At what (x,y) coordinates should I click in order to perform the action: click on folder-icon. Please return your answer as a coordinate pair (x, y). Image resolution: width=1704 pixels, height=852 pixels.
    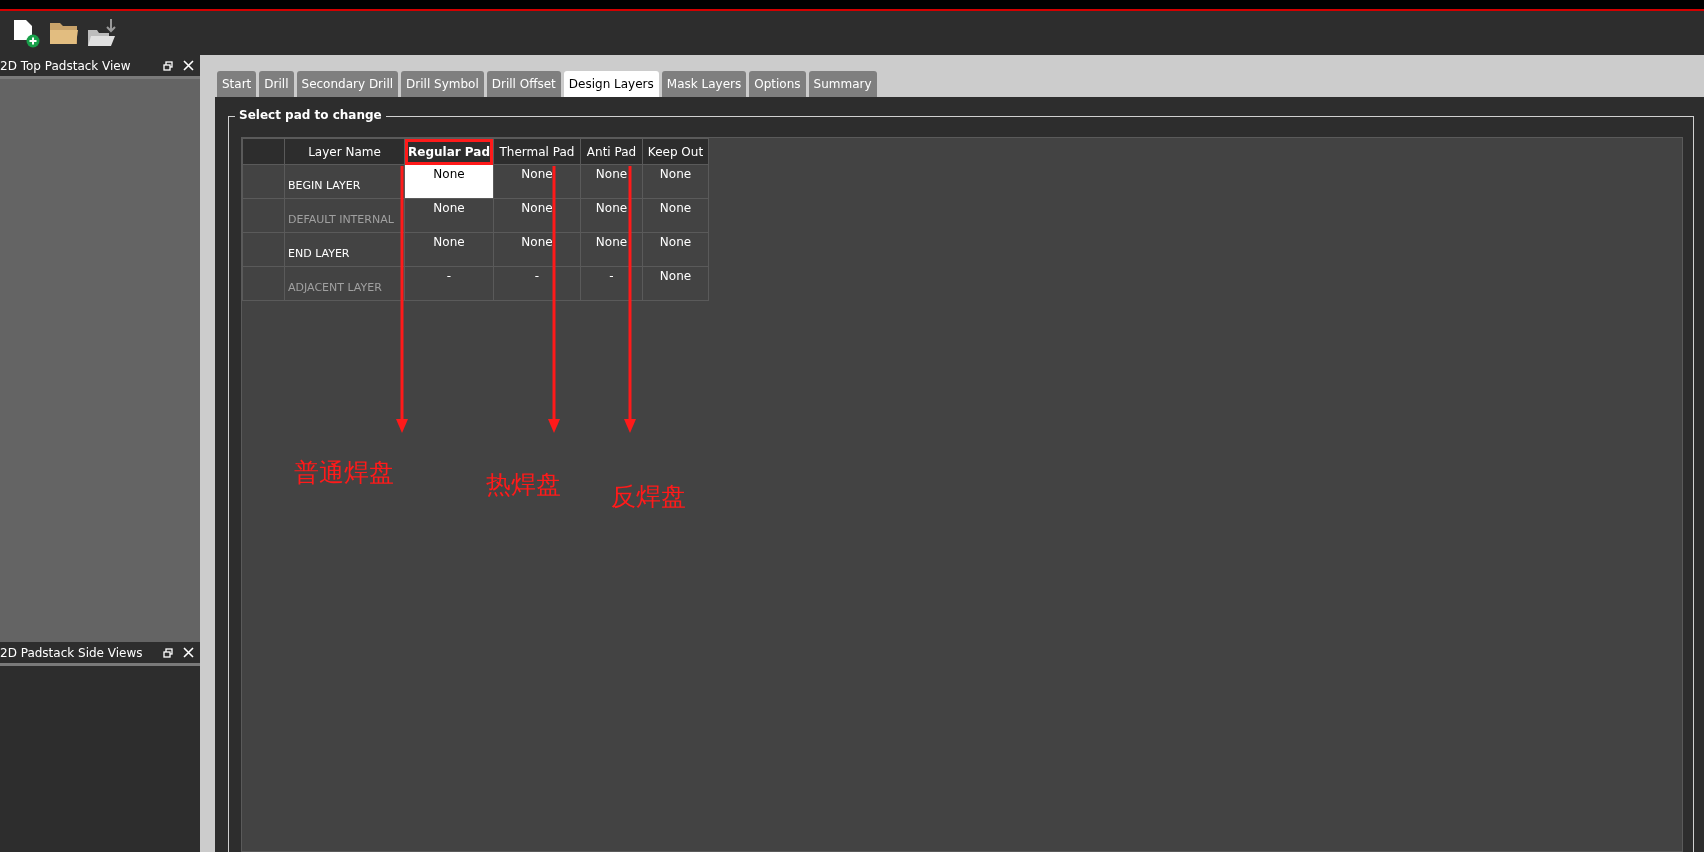
    Looking at the image, I should click on (64, 33).